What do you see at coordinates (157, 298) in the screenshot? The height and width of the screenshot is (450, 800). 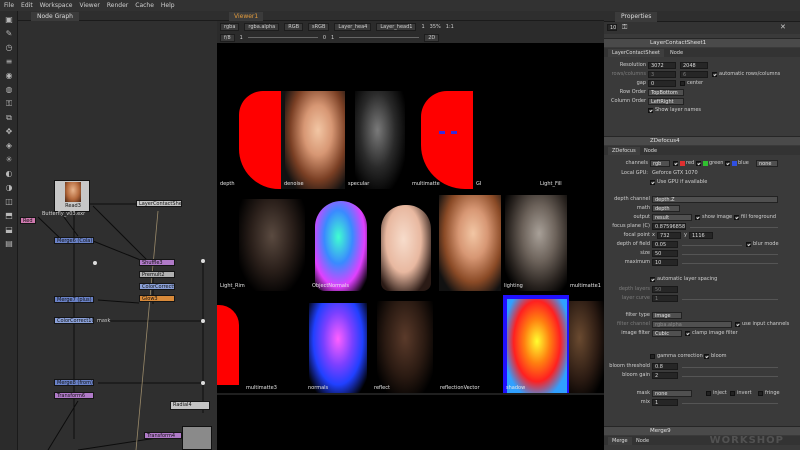 I see `glow3-node: Glow3` at bounding box center [157, 298].